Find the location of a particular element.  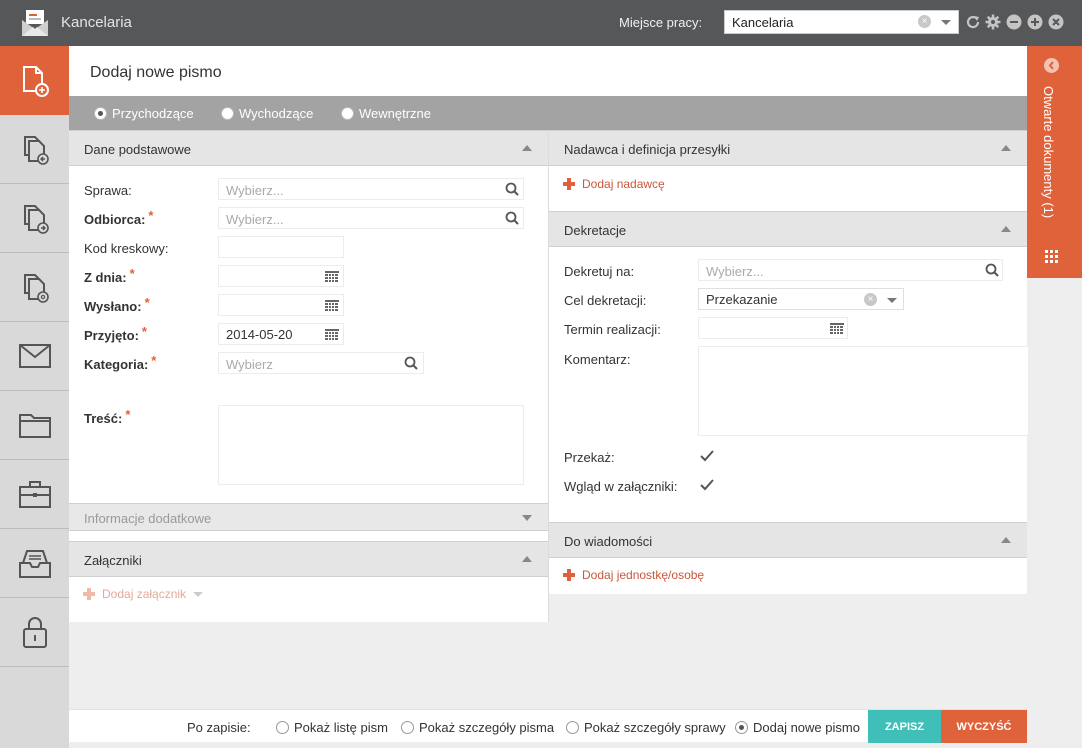

tresc-textarea is located at coordinates (371, 445).